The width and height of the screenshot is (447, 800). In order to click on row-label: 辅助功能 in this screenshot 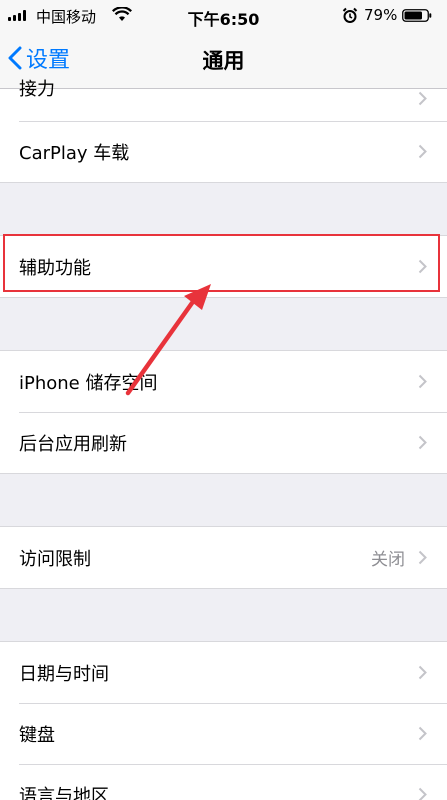, I will do `click(55, 268)`.